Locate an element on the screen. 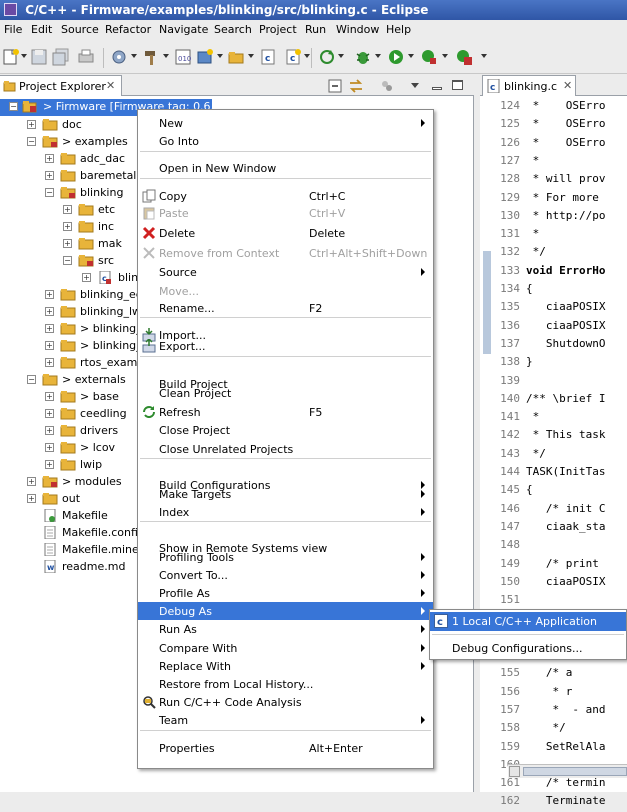 Image resolution: width=627 pixels, height=812 pixels. line-number: 141 is located at coordinates (510, 417).